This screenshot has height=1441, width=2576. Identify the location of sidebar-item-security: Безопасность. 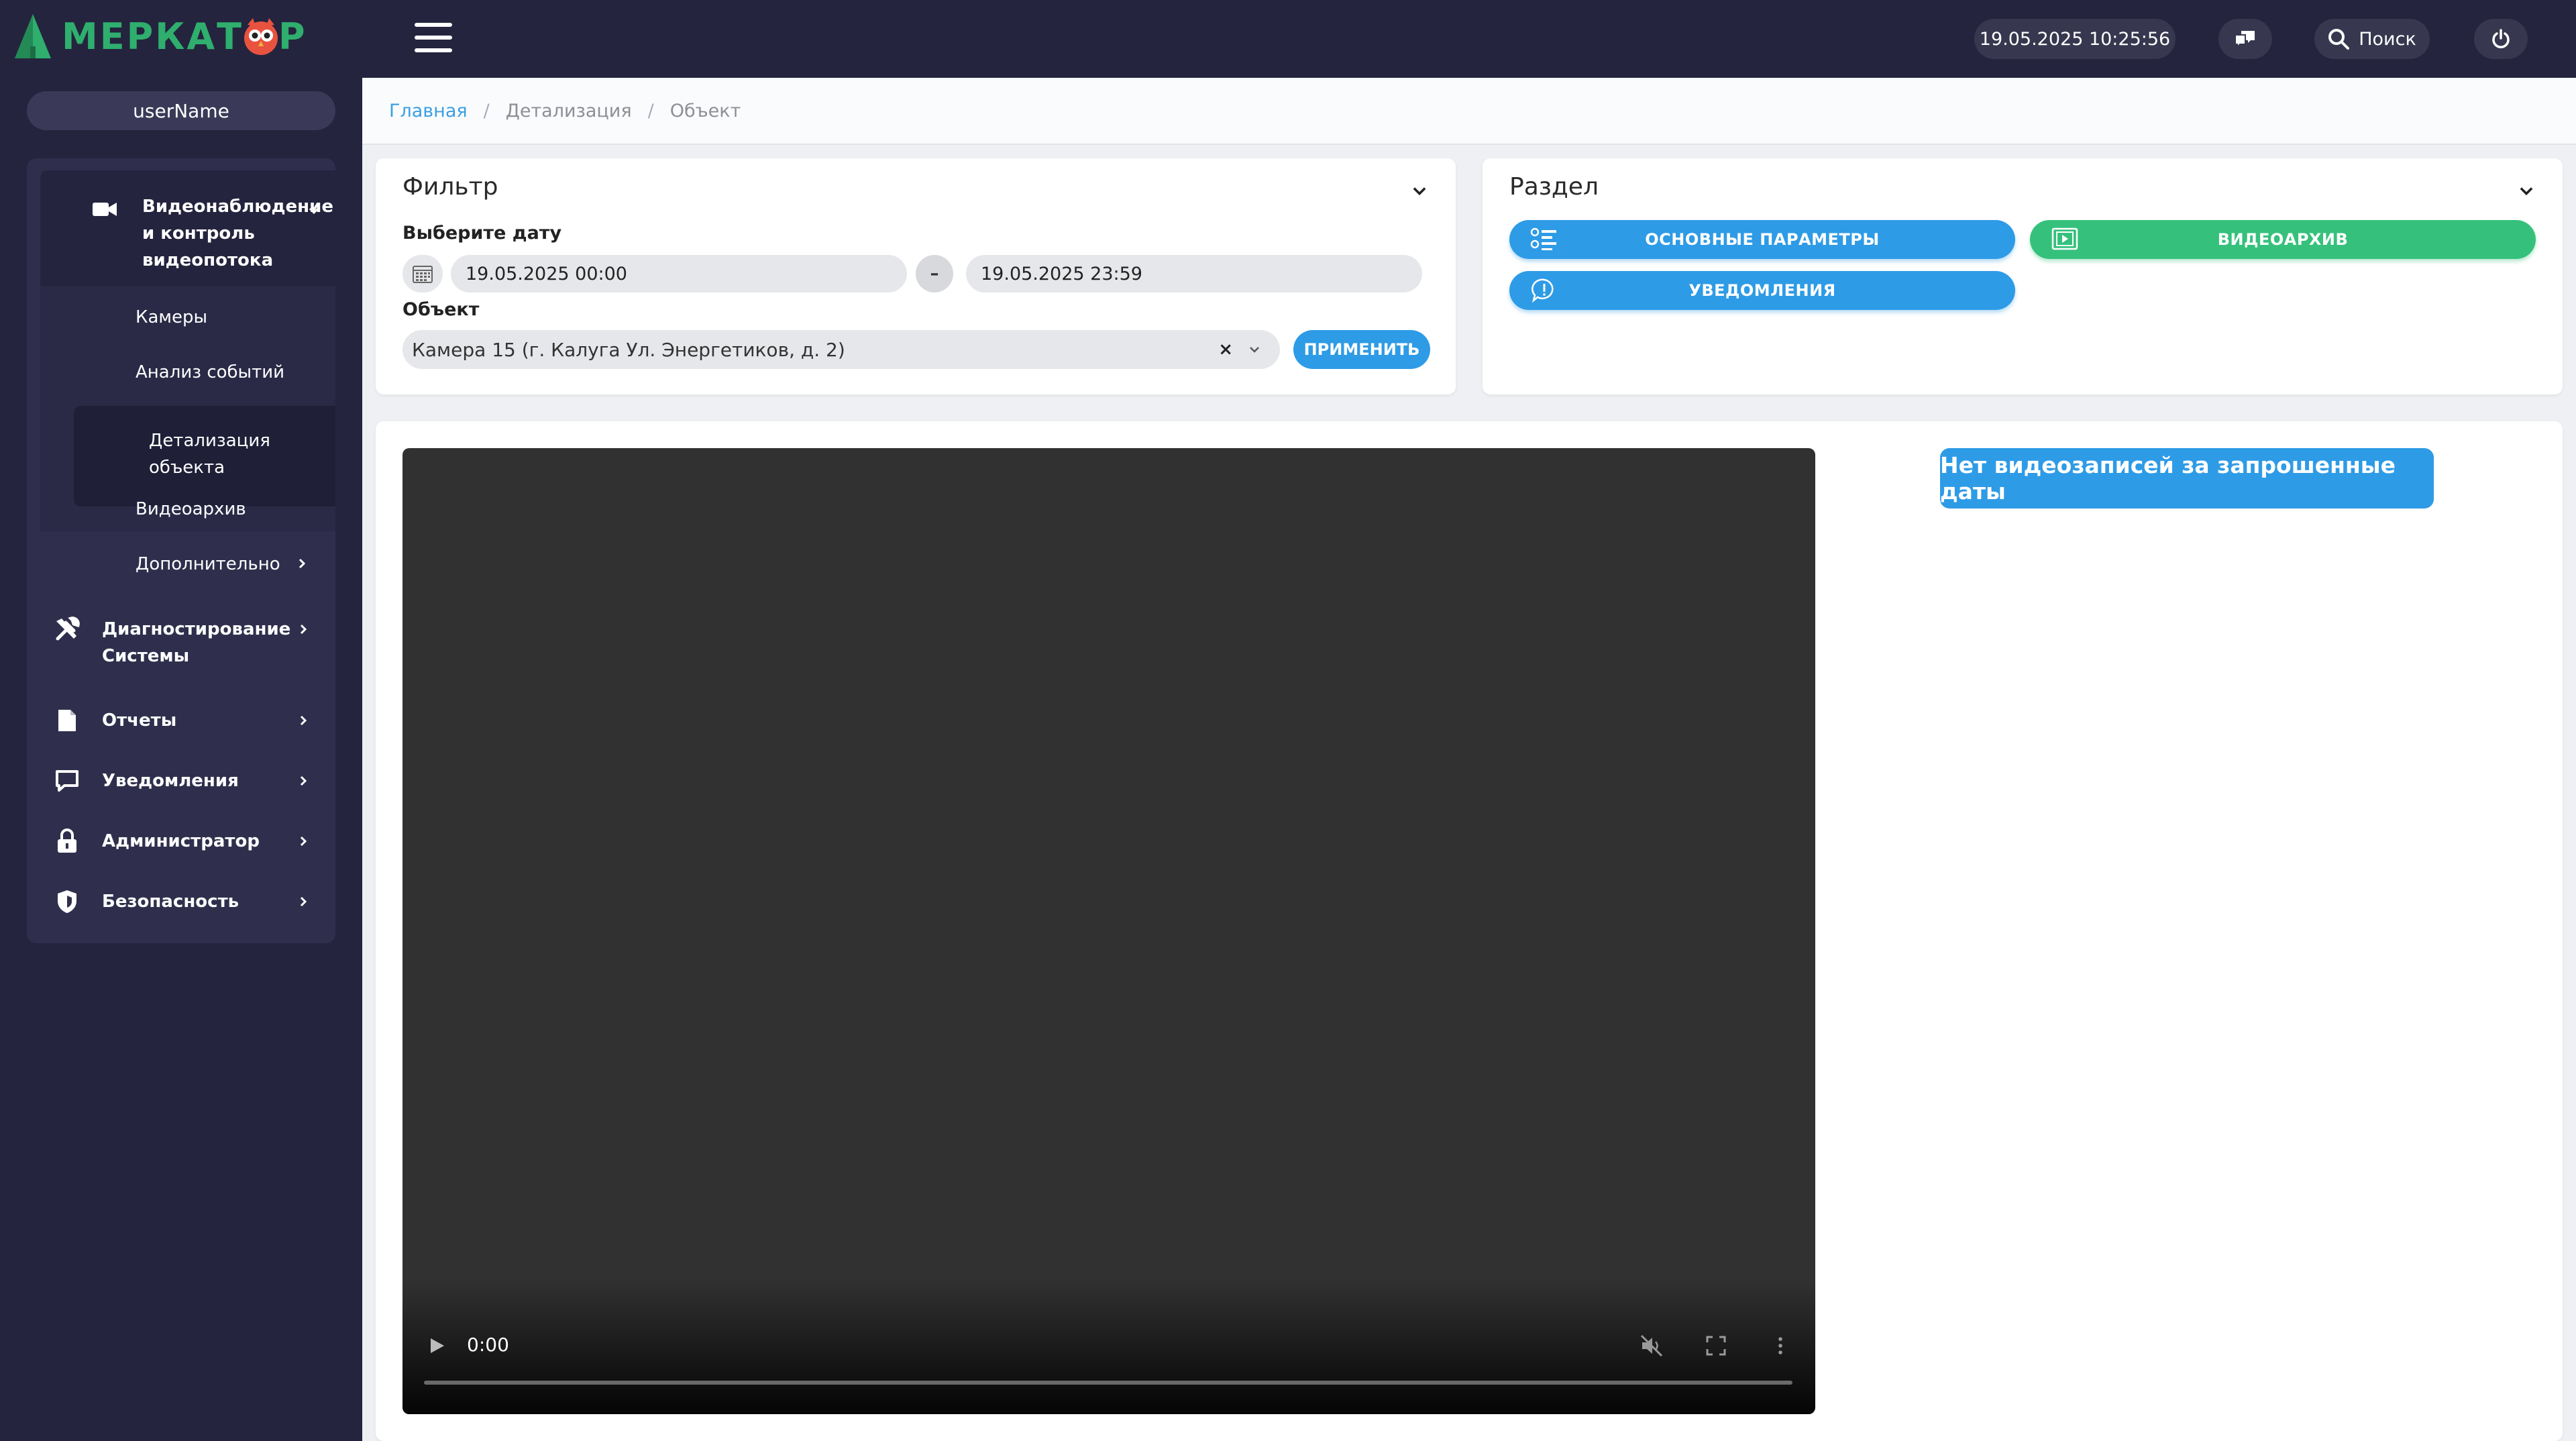
(181, 901).